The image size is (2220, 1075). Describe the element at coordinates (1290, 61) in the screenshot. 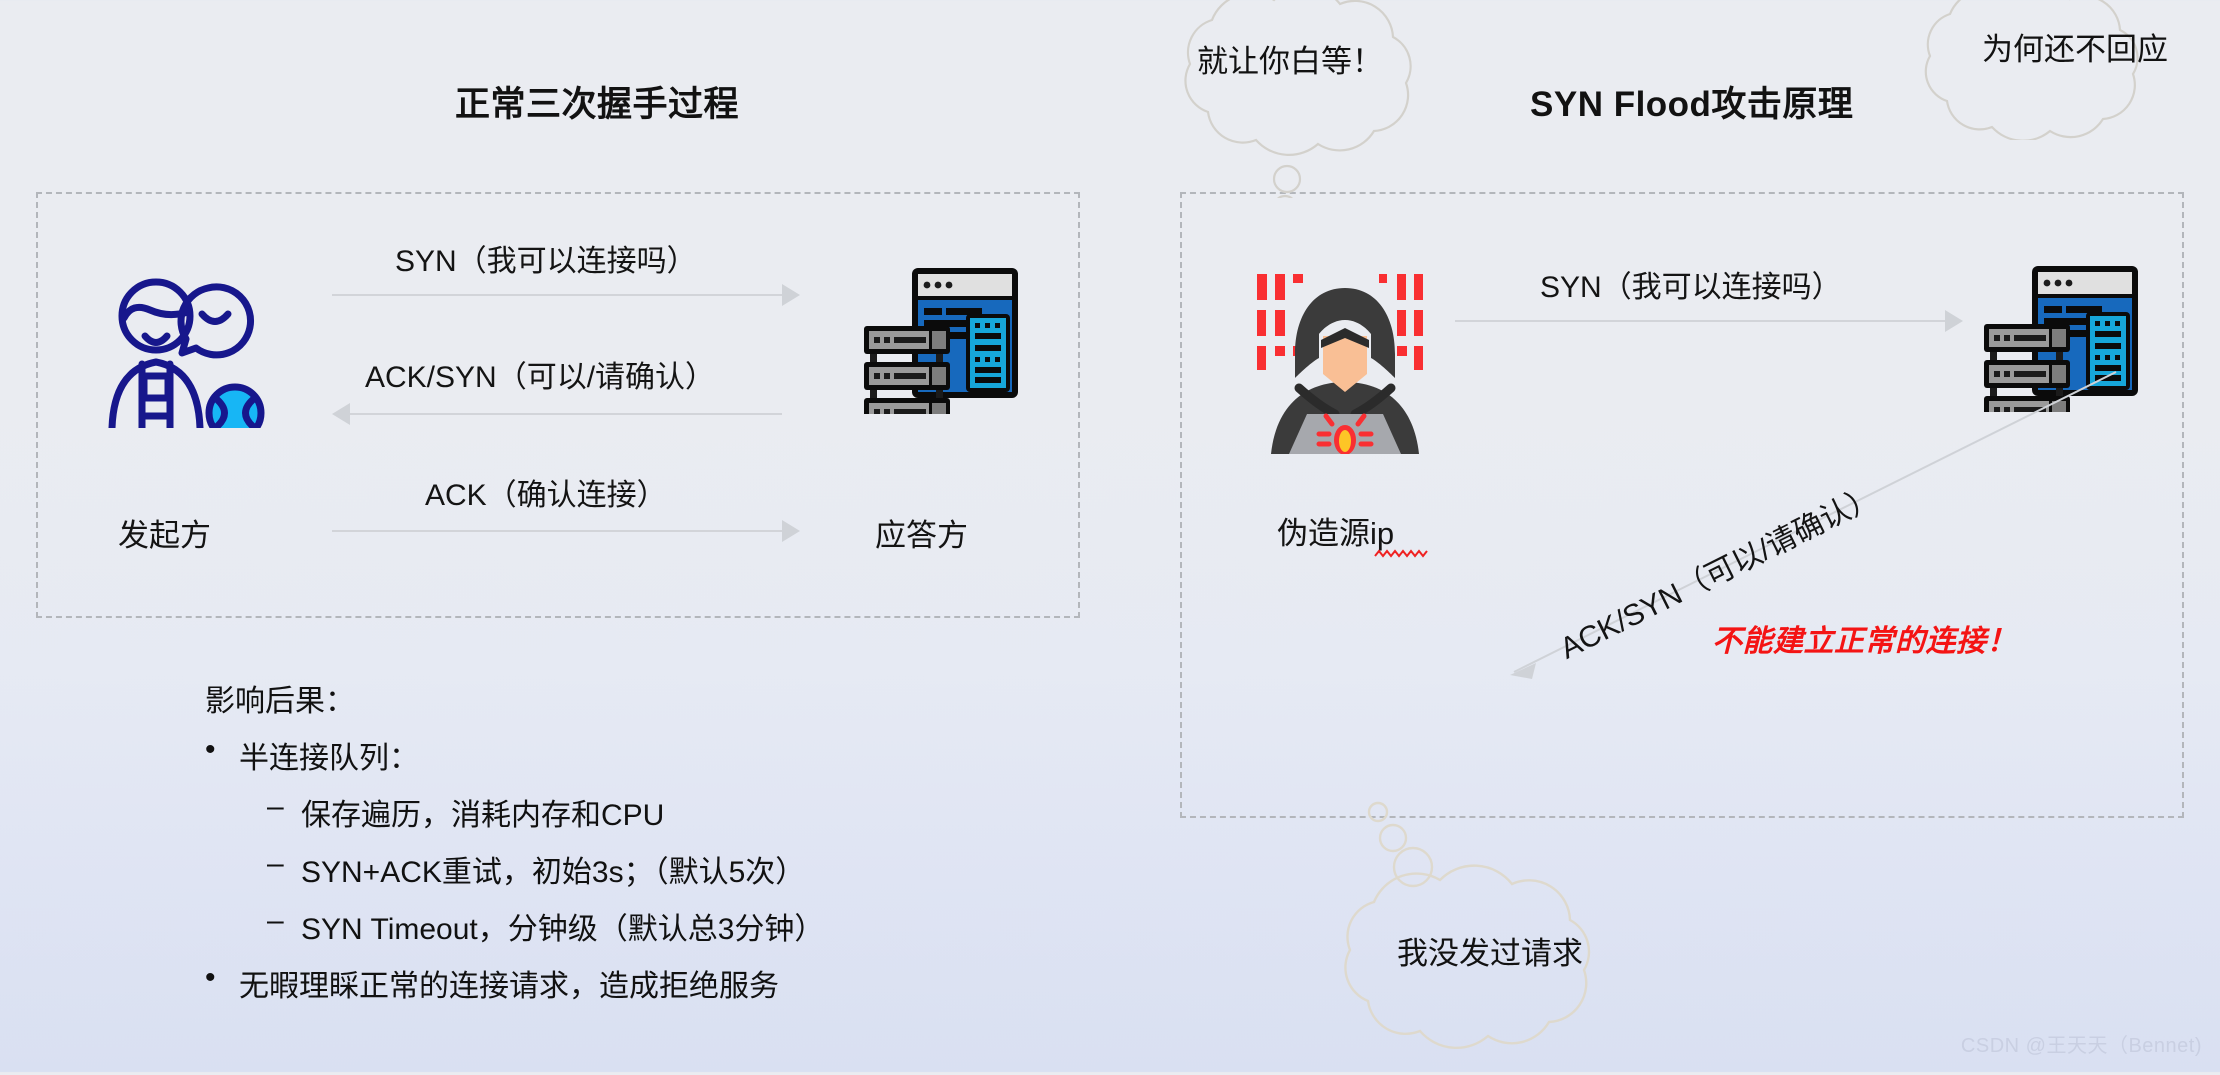

I see `attacker-thought-text: 就让你白等！` at that location.